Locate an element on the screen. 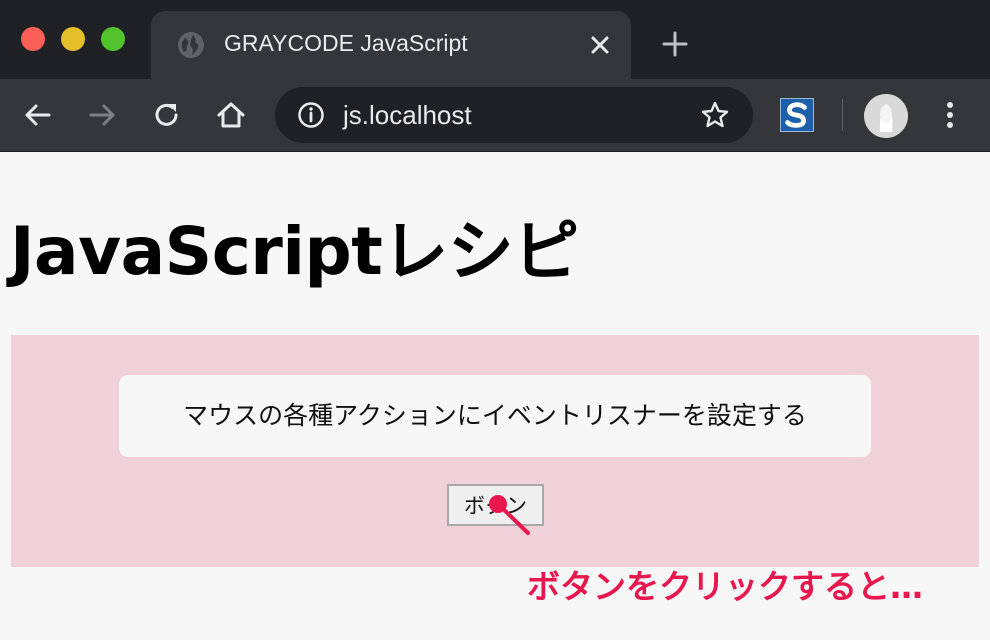 Image resolution: width=990 pixels, height=640 pixels. extension-s-icon is located at coordinates (797, 115).